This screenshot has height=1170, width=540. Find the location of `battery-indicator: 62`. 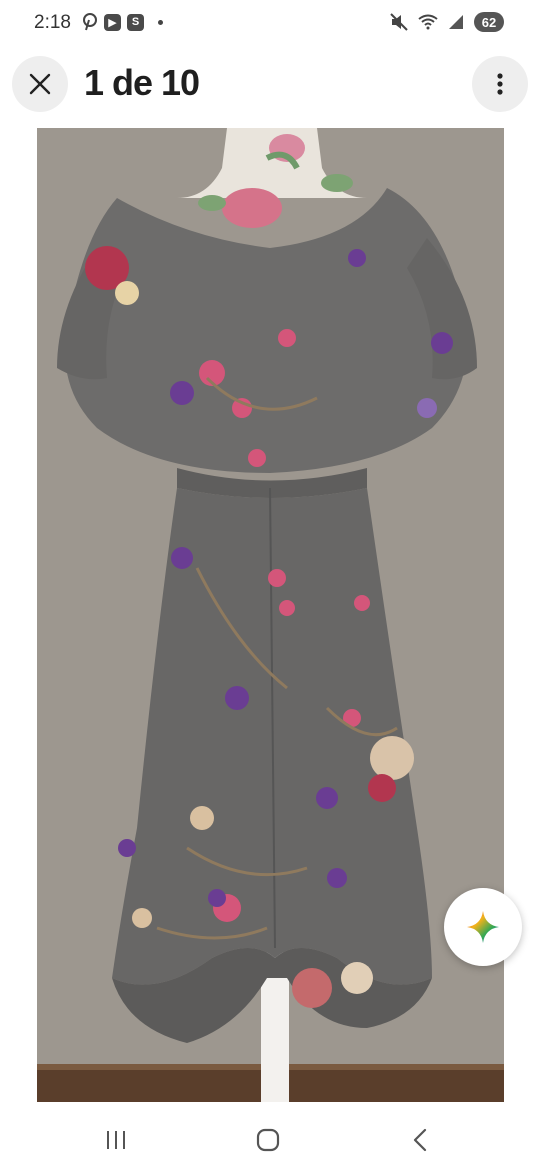

battery-indicator: 62 is located at coordinates (489, 22).